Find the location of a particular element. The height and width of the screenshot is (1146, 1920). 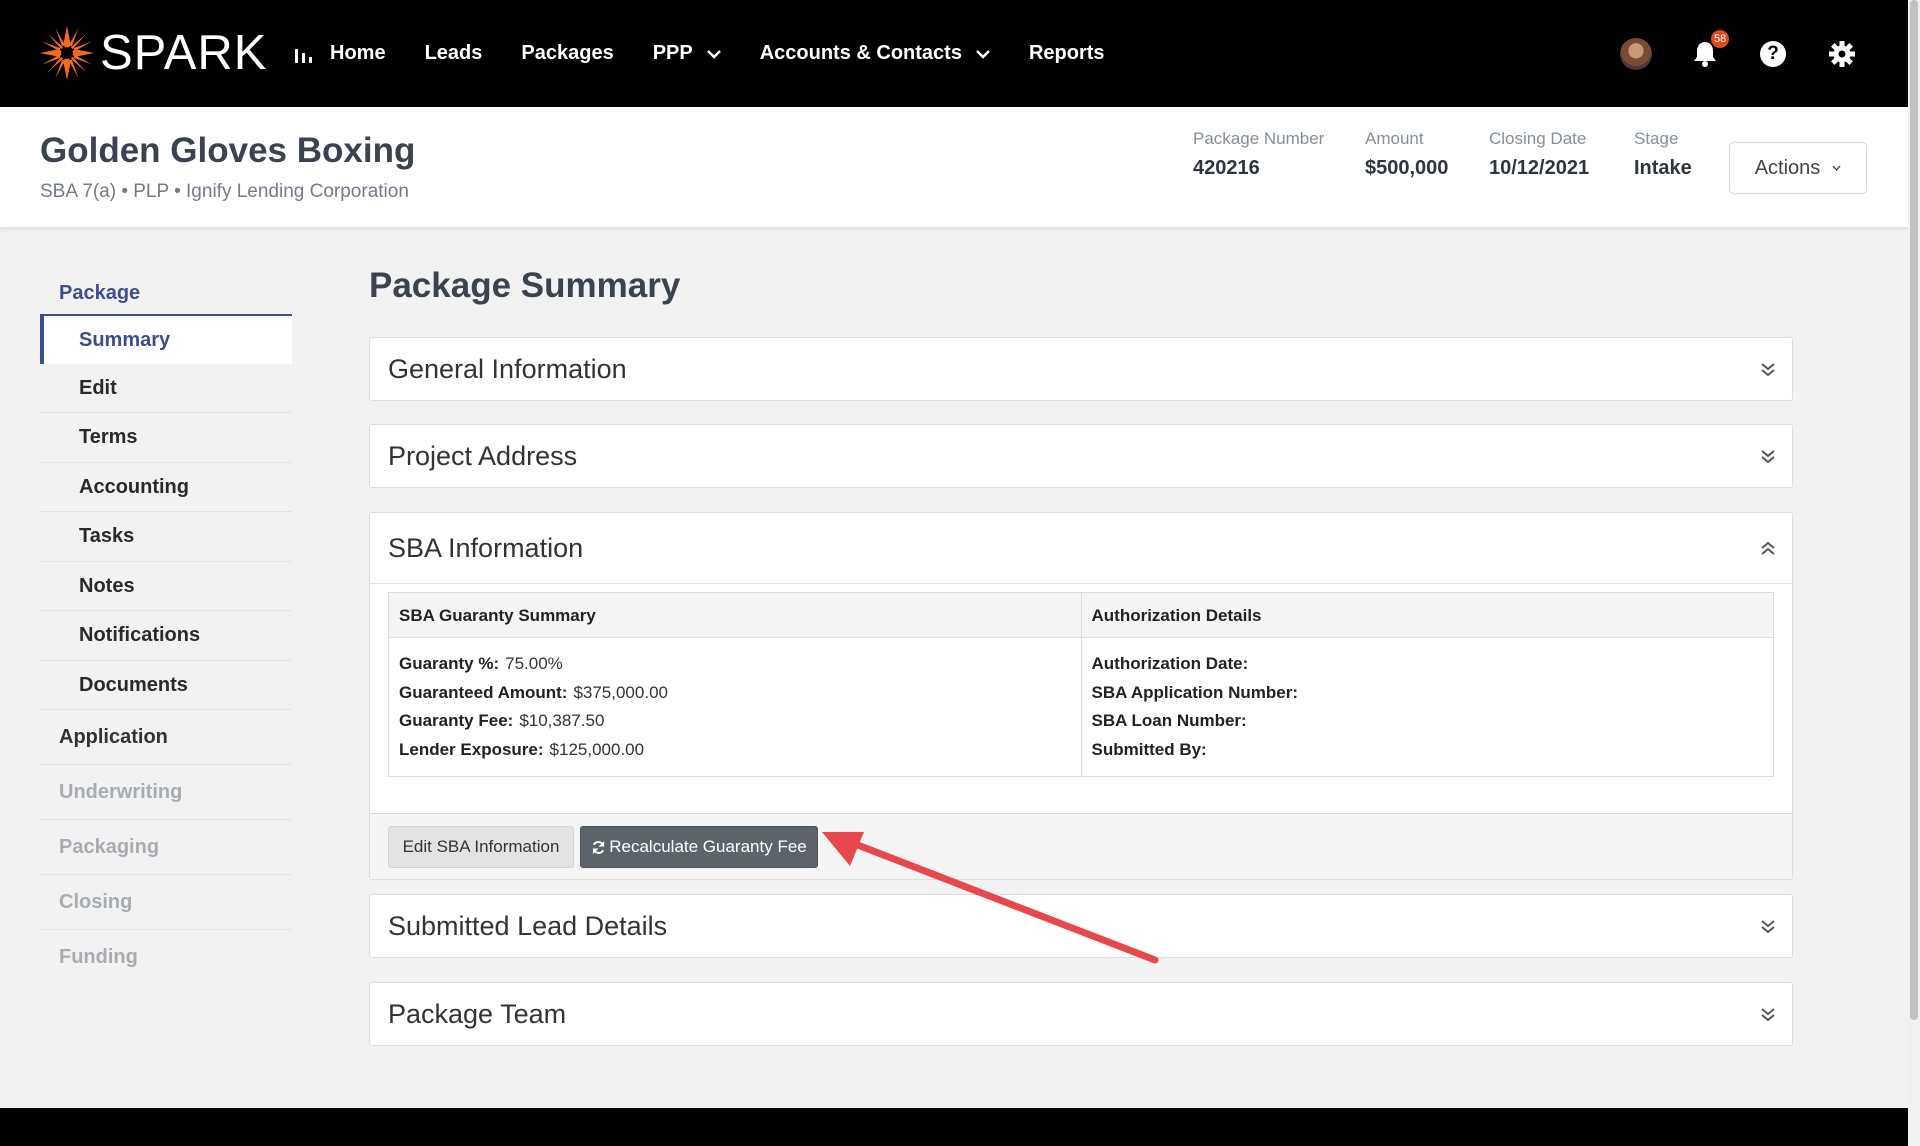

column-header: Authorization Details is located at coordinates (1427, 615).